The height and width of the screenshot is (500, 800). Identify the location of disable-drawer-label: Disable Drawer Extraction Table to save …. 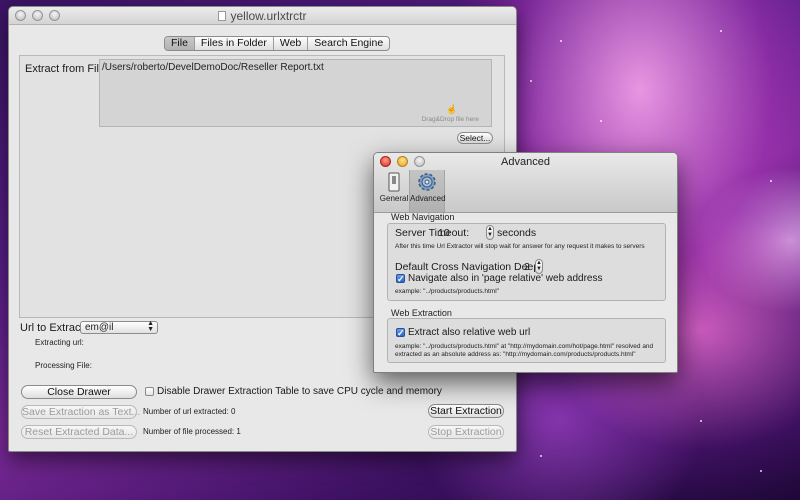
(299, 391).